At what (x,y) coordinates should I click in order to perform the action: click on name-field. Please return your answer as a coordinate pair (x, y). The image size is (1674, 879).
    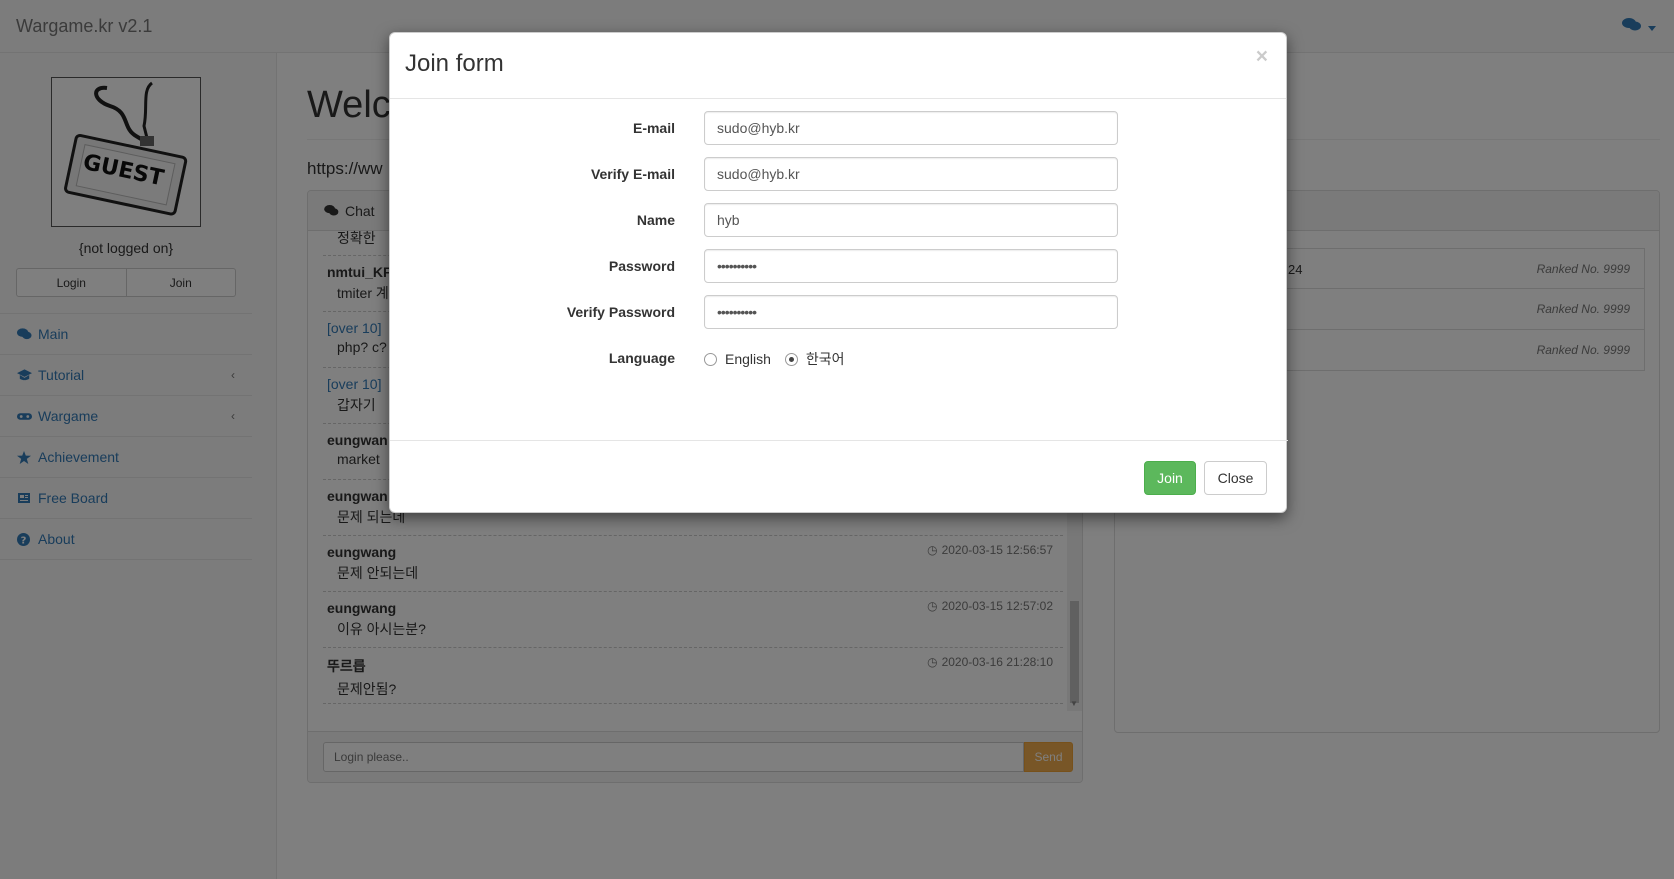
    Looking at the image, I should click on (911, 220).